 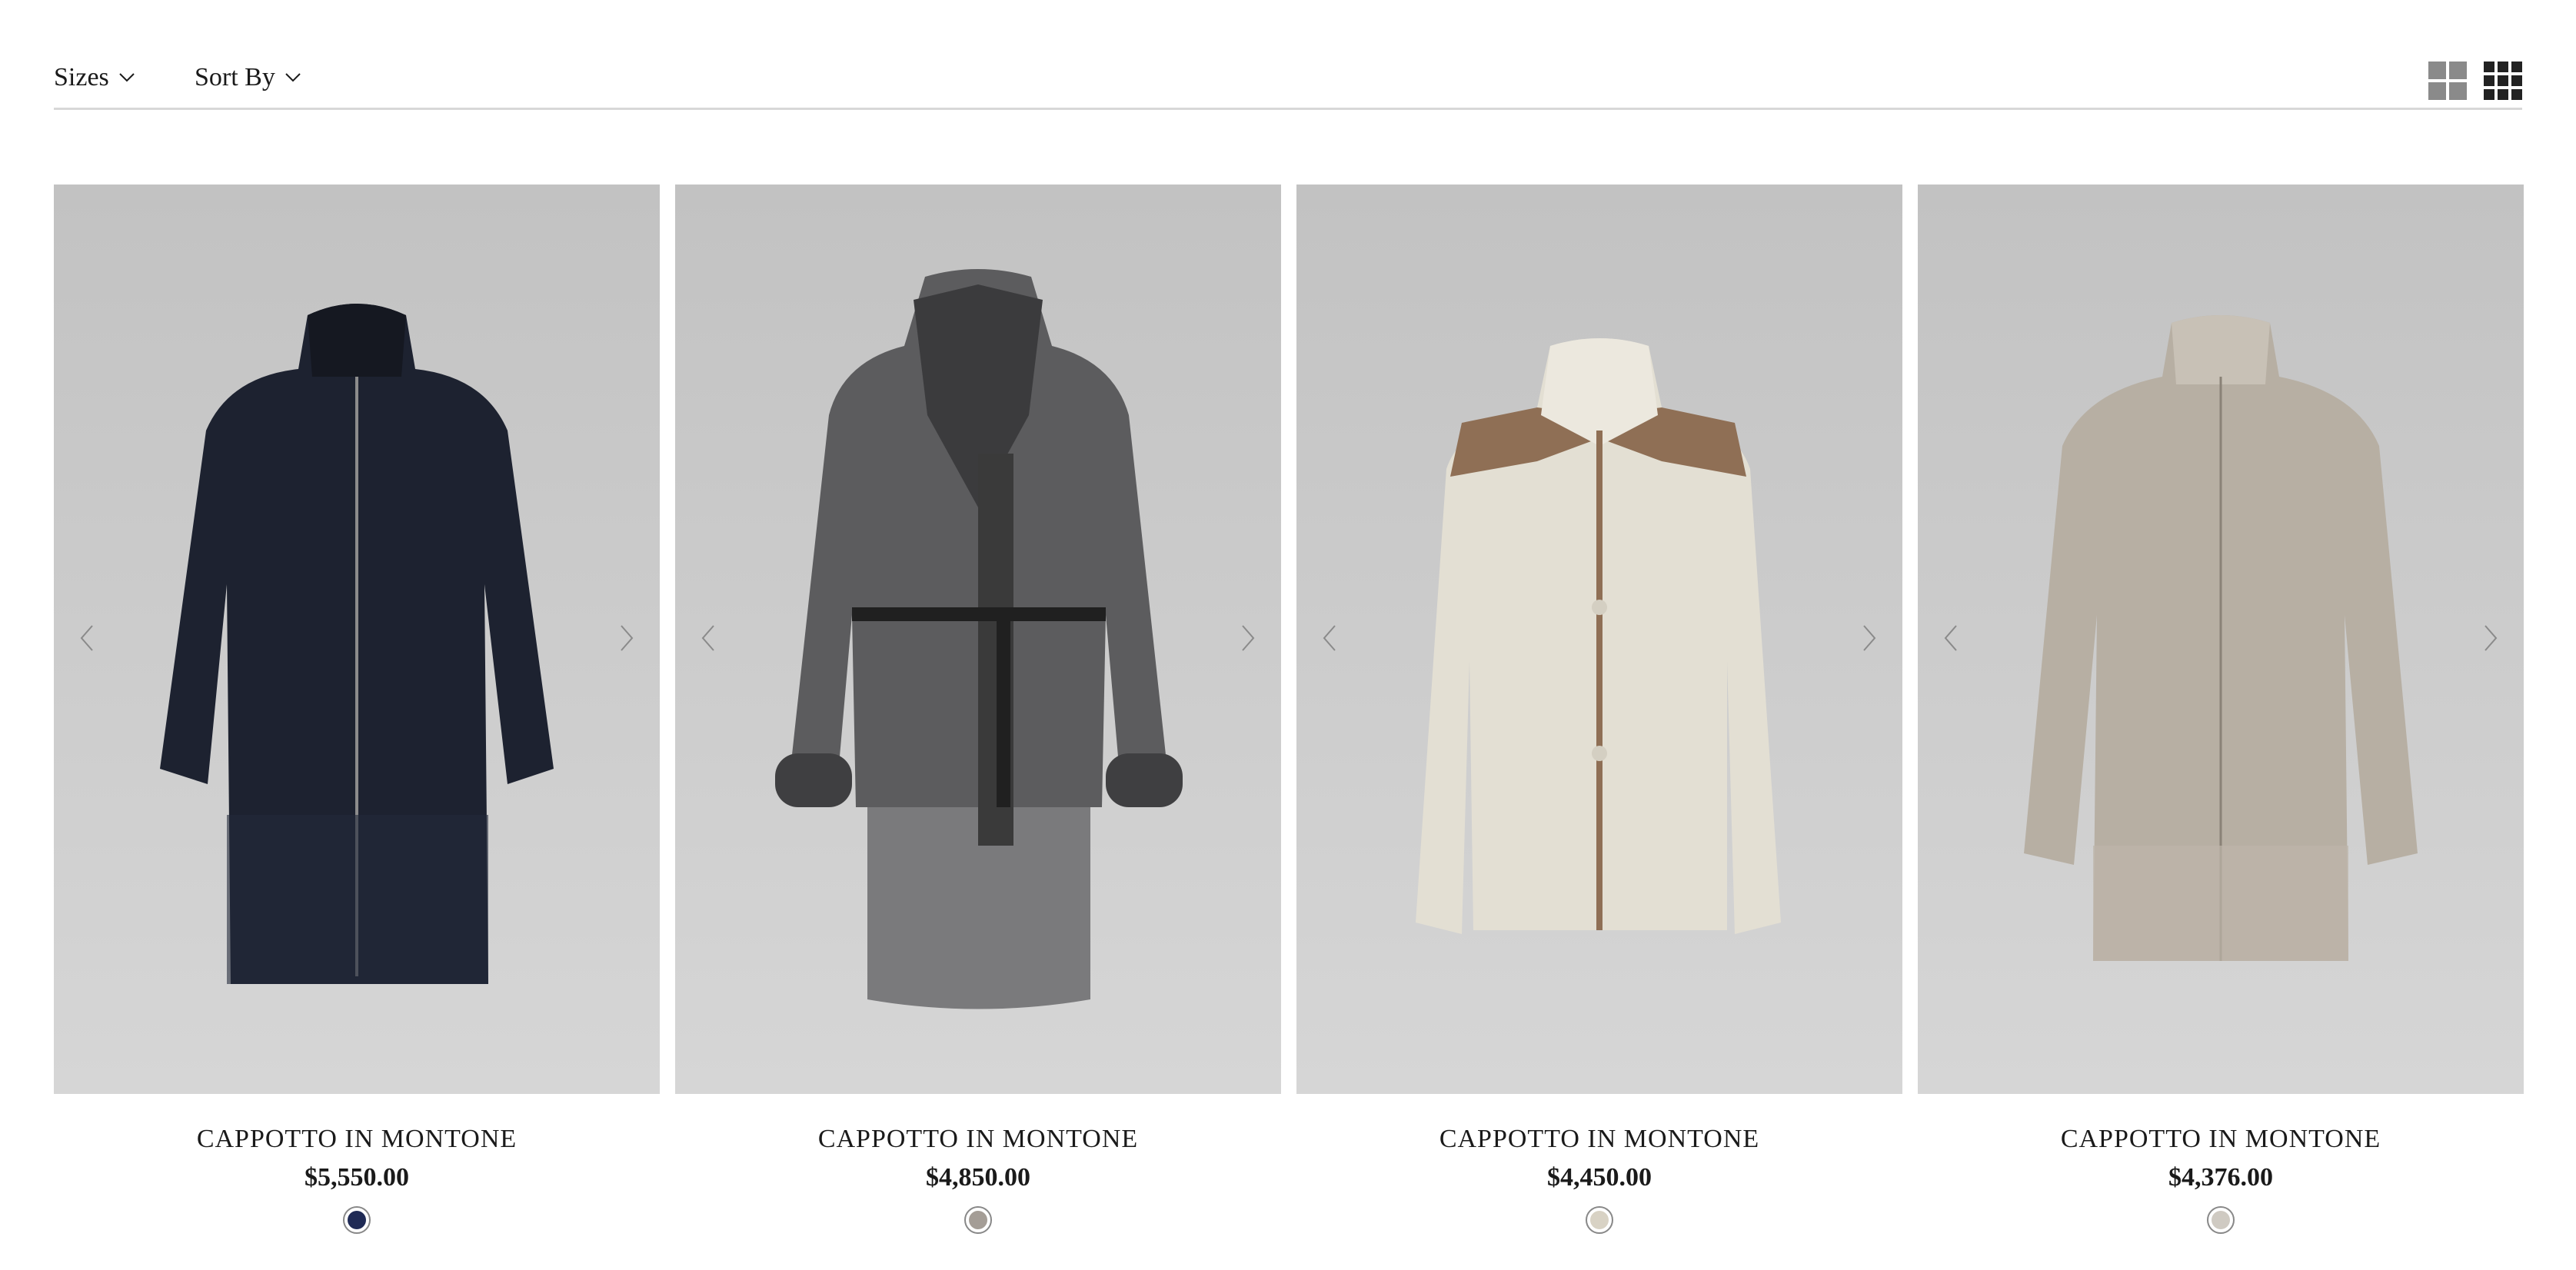 What do you see at coordinates (2503, 81) in the screenshot?
I see `grid-3x3-icon` at bounding box center [2503, 81].